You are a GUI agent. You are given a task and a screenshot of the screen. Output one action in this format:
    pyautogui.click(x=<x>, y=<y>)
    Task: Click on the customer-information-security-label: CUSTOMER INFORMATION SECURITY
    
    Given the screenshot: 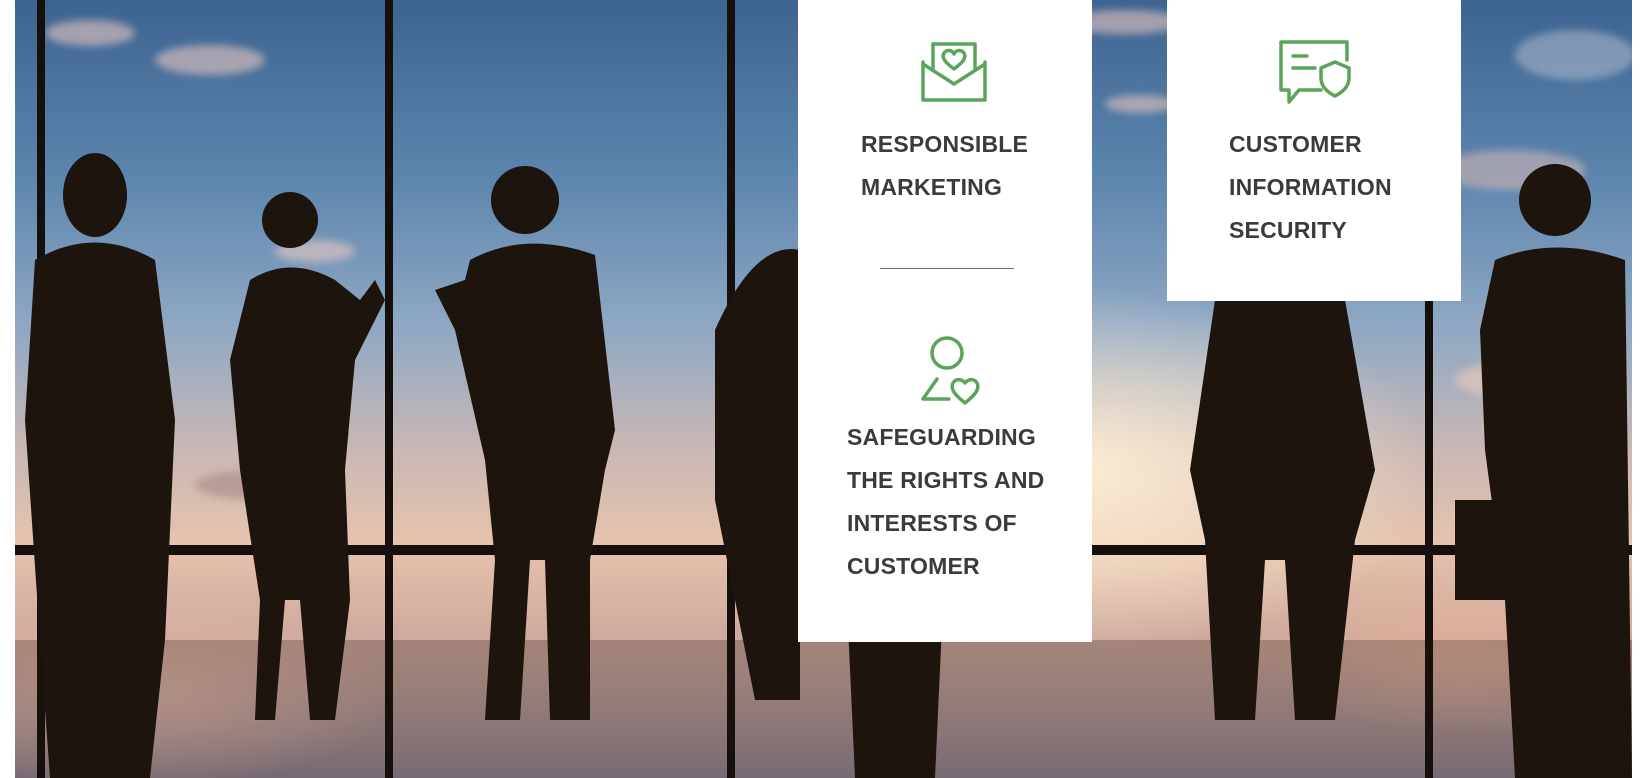 What is the action you would take?
    pyautogui.click(x=1310, y=187)
    